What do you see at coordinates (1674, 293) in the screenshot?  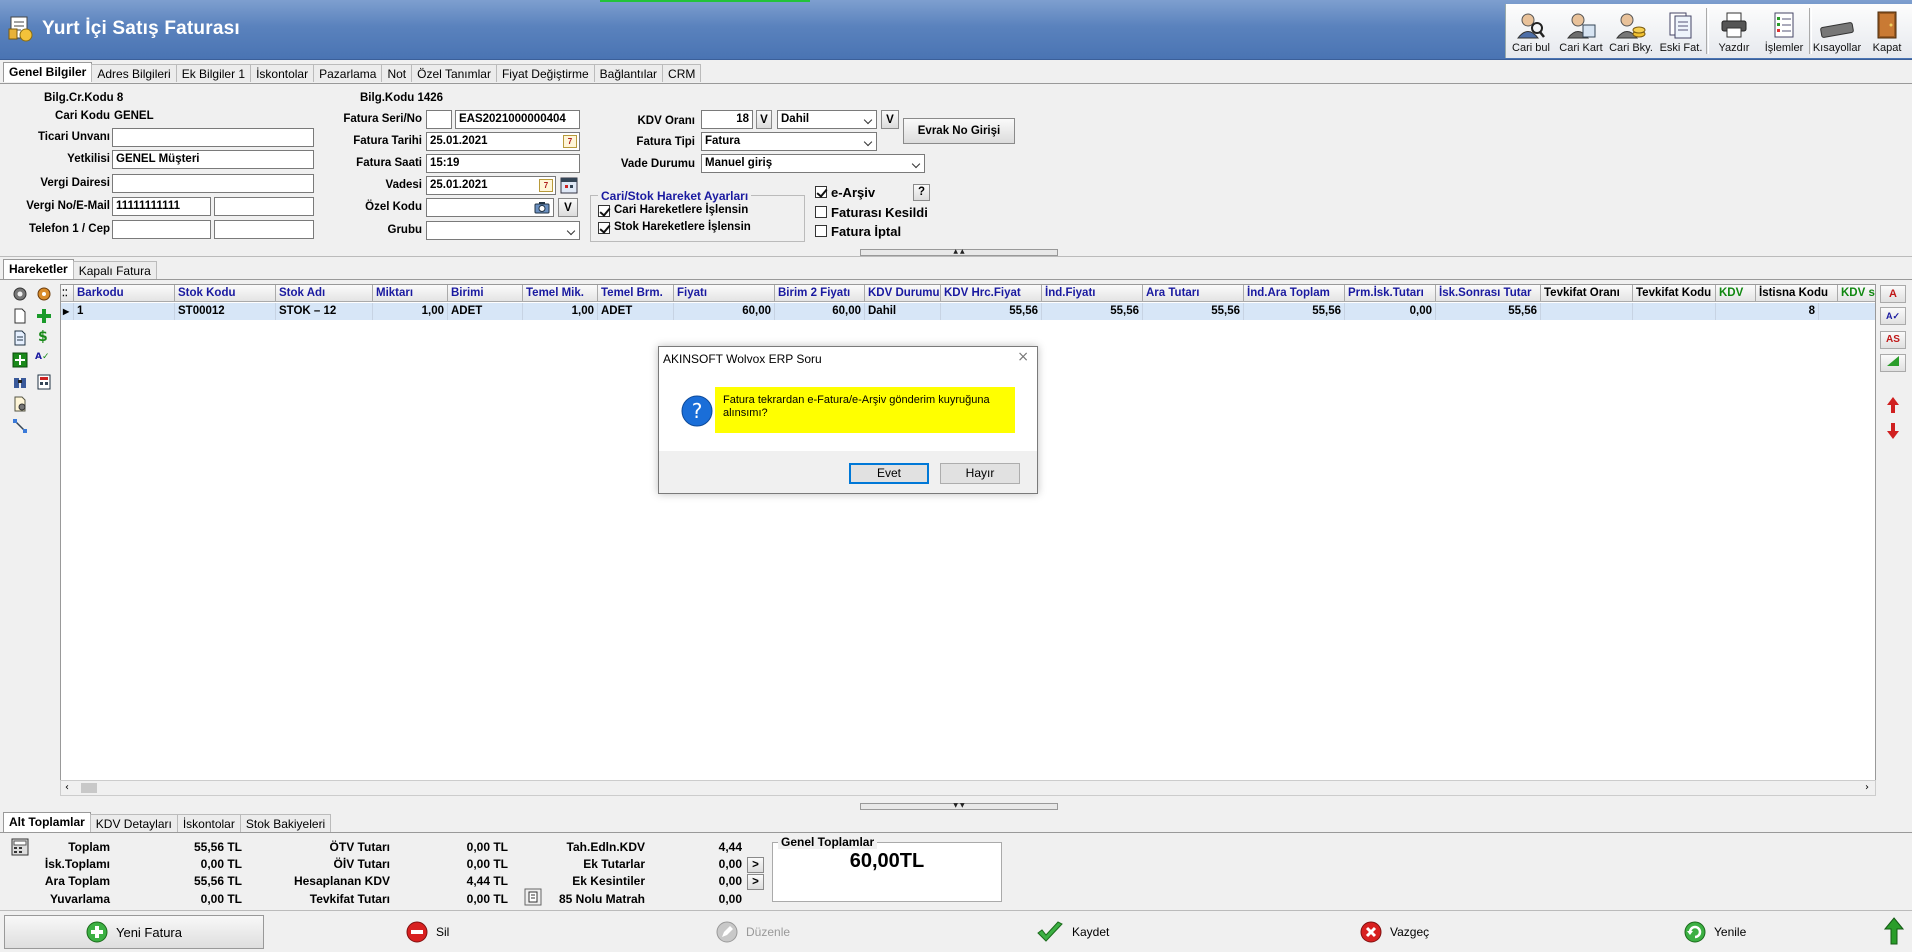 I see `col-header-tevkifat-kodu: Tevkifat Kodu` at bounding box center [1674, 293].